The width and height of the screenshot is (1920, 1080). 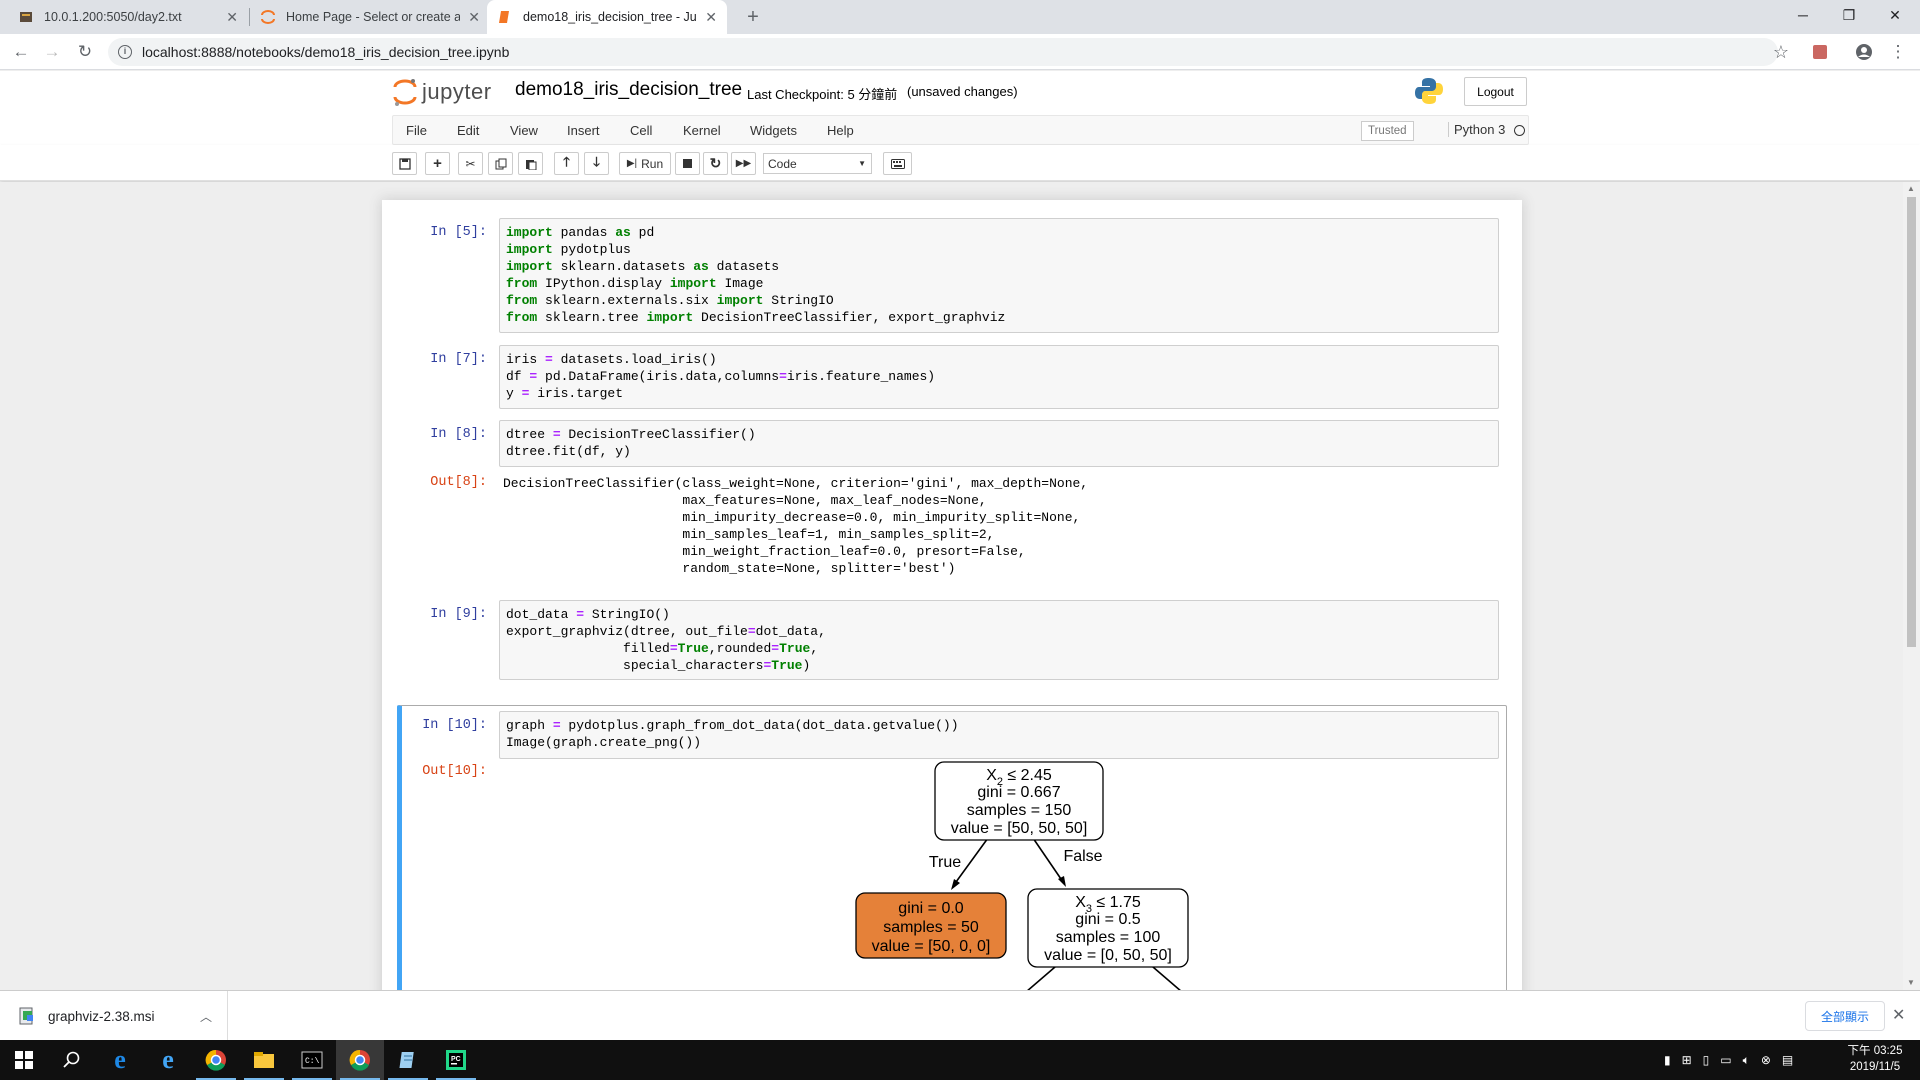 I want to click on kernel-idle-icon, so click(x=1519, y=130).